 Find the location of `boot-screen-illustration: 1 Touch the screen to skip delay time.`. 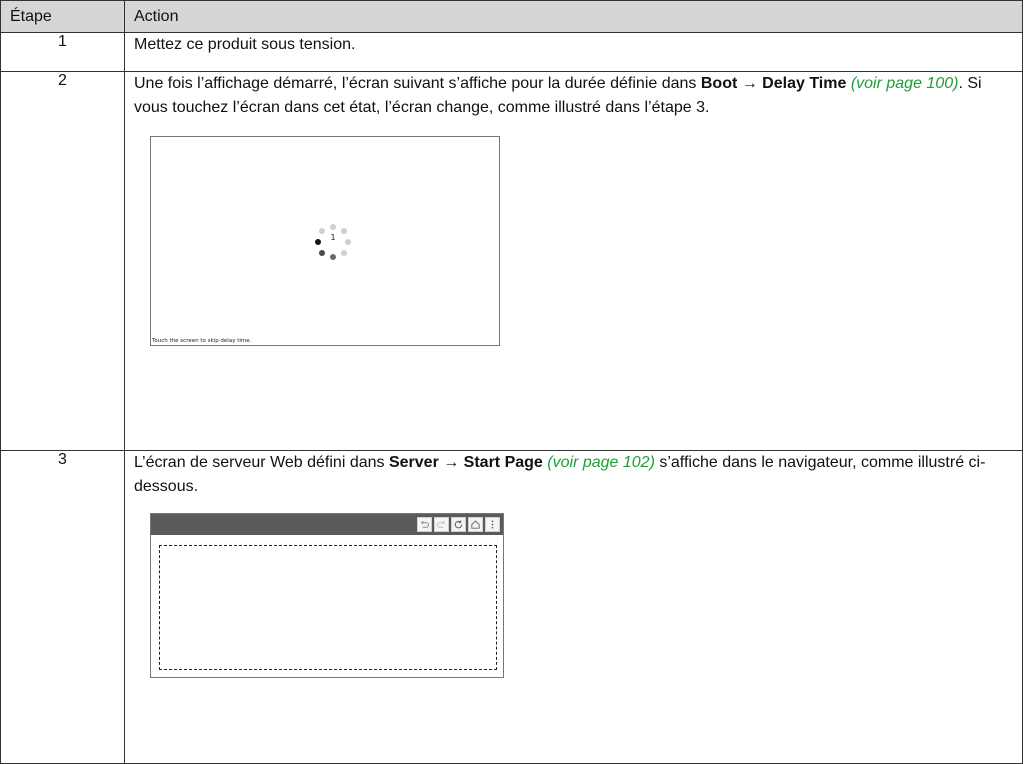

boot-screen-illustration: 1 Touch the screen to skip delay time. is located at coordinates (325, 241).